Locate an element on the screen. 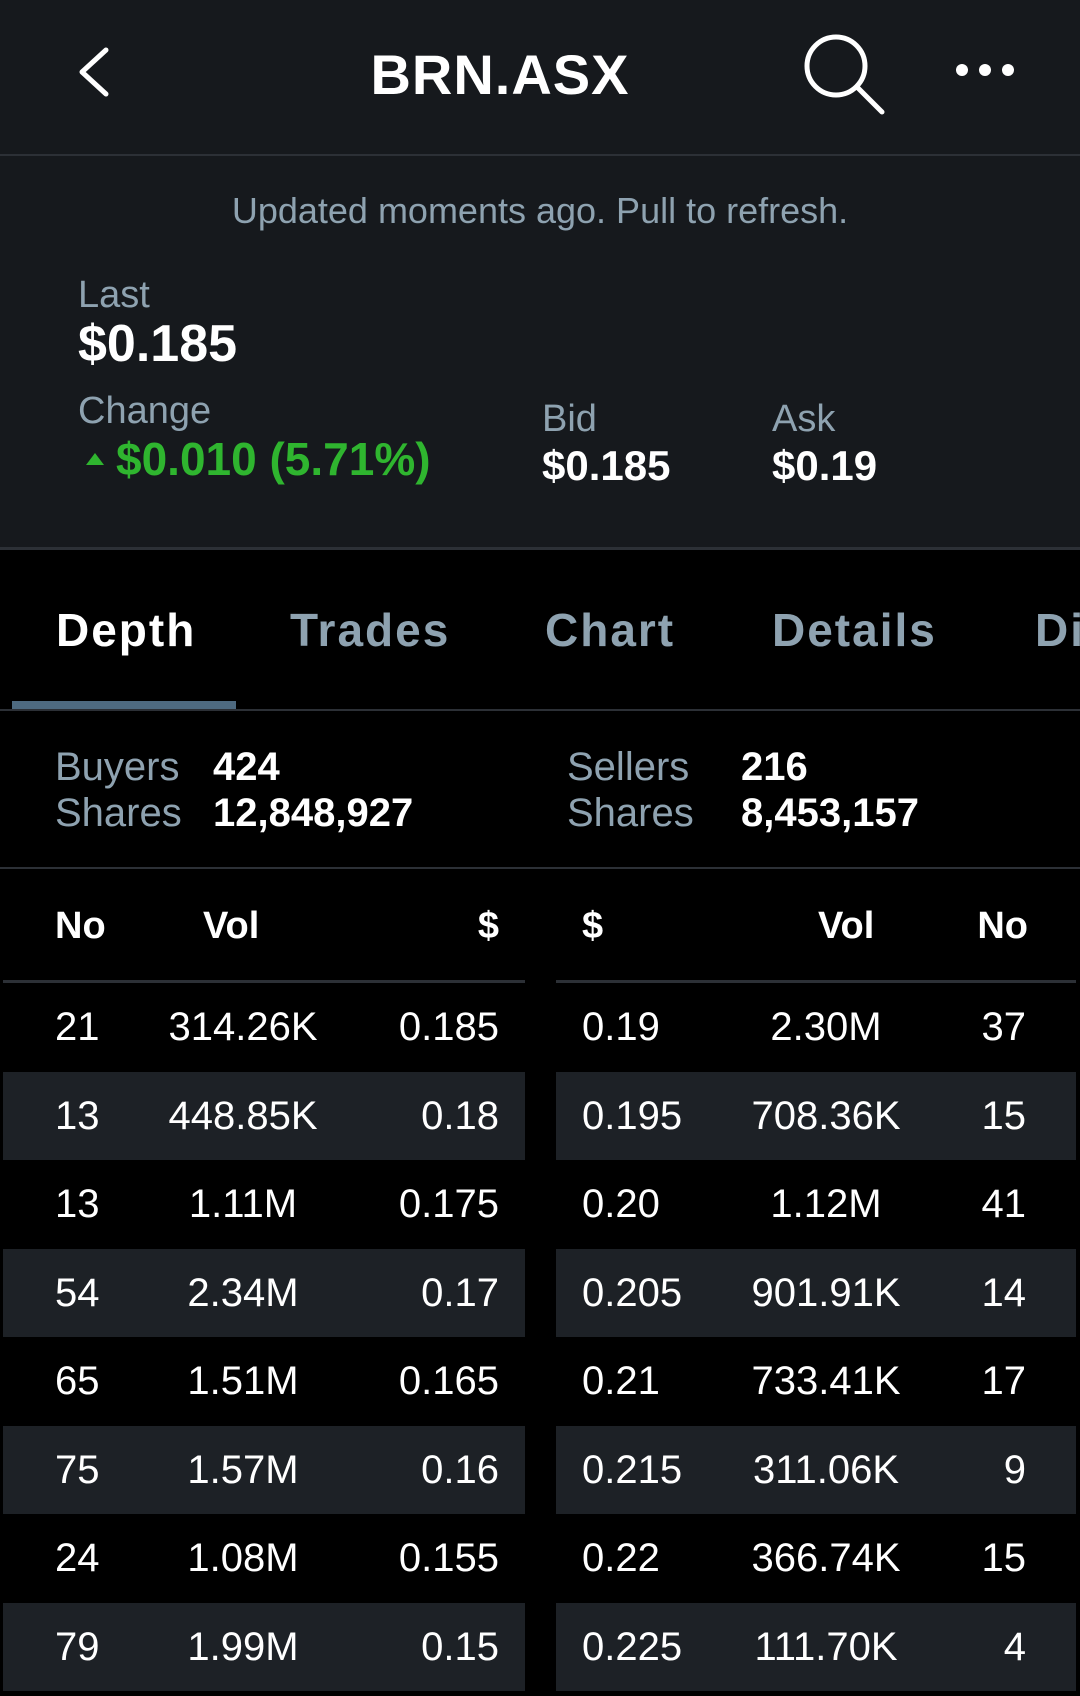 This screenshot has height=1696, width=1080. volume-cell: 2.30M is located at coordinates (826, 1027).